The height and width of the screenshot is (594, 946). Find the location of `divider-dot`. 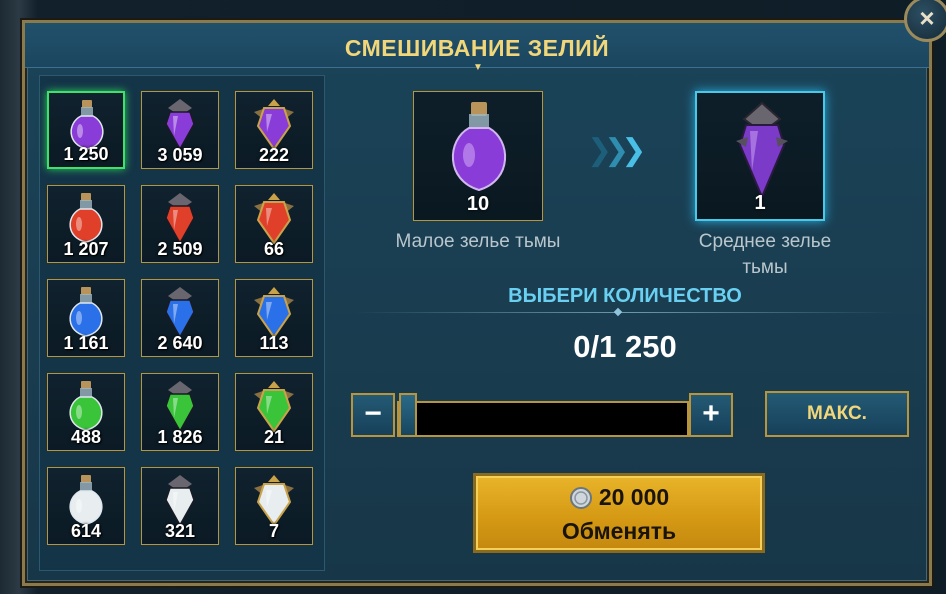

divider-dot is located at coordinates (618, 312).